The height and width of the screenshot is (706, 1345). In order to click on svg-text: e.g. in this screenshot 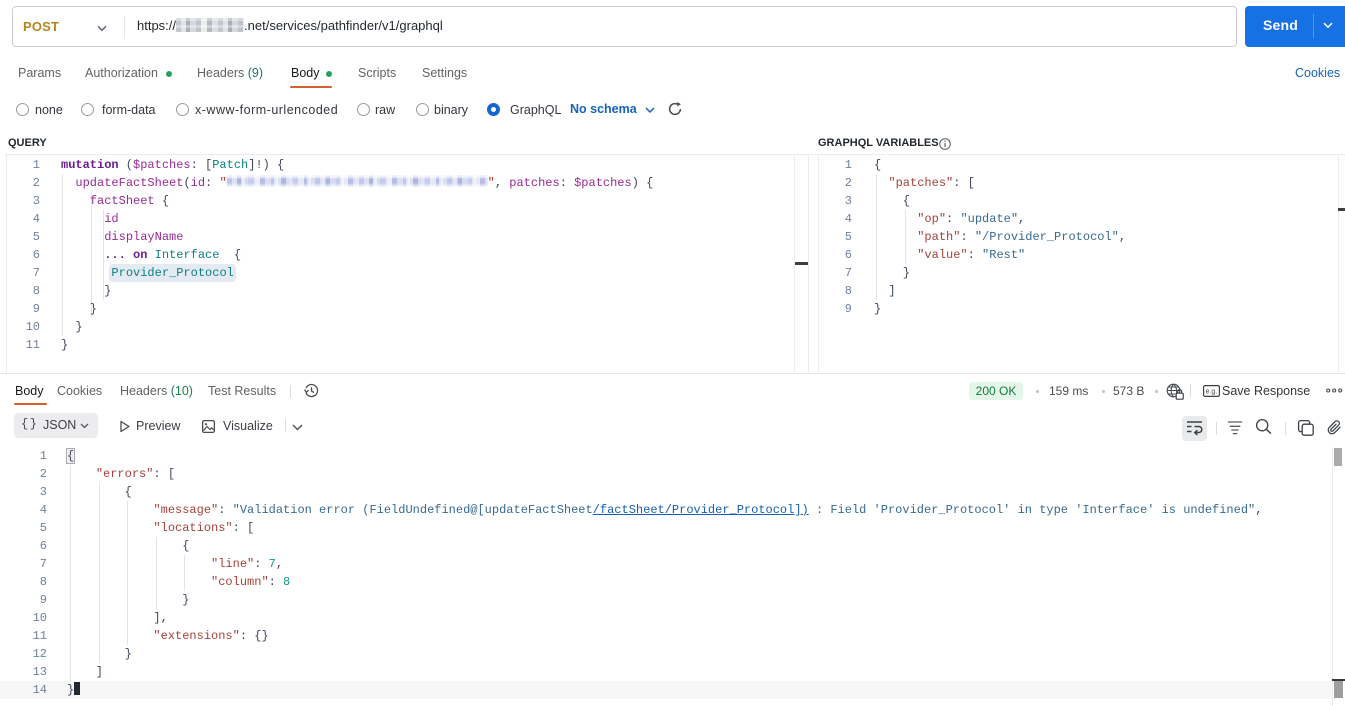, I will do `click(1212, 391)`.